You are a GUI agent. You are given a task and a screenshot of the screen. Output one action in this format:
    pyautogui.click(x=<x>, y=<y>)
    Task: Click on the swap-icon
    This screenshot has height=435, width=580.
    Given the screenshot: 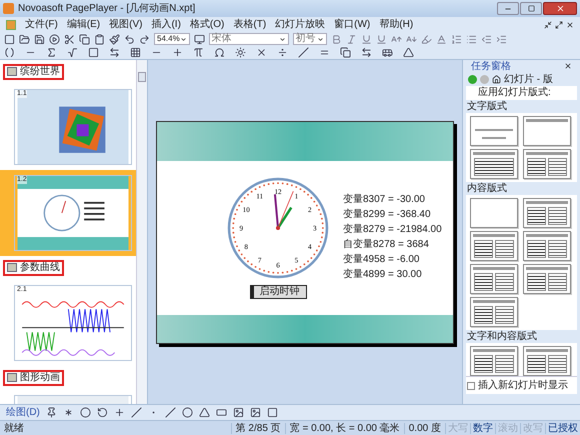 What is the action you would take?
    pyautogui.click(x=366, y=52)
    